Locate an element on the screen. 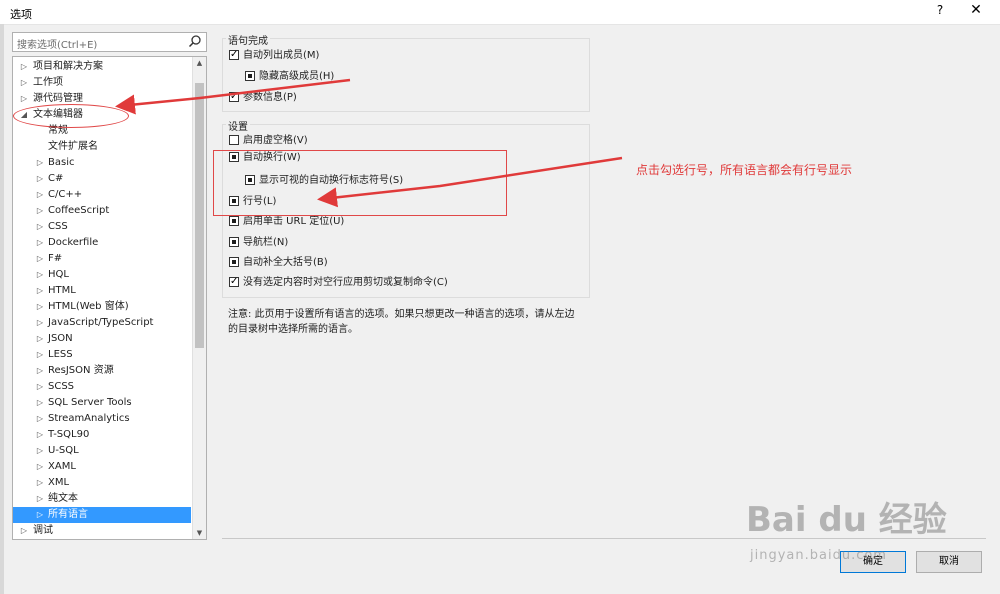 This screenshot has height=594, width=1000. option-label: 自动补全大括号(B) is located at coordinates (285, 262).